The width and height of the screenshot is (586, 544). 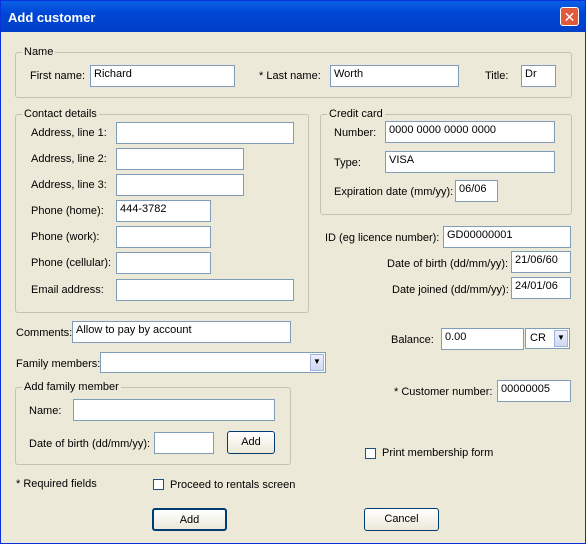 What do you see at coordinates (67, 211) in the screenshot?
I see `phone-home-label: Phone (home):` at bounding box center [67, 211].